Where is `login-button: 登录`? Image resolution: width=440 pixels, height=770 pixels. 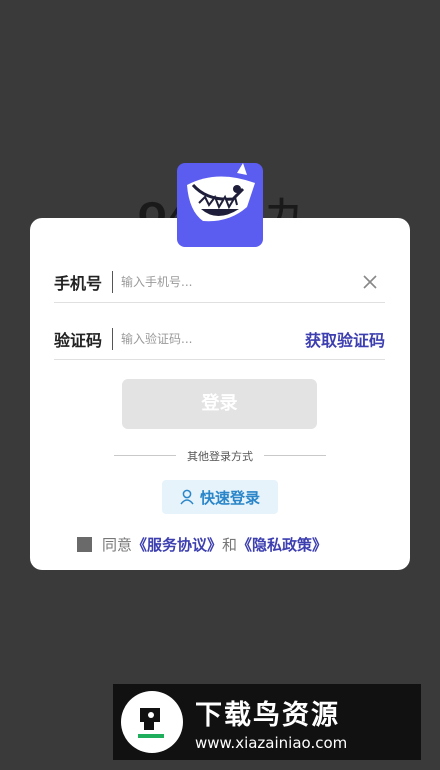 login-button: 登录 is located at coordinates (219, 404).